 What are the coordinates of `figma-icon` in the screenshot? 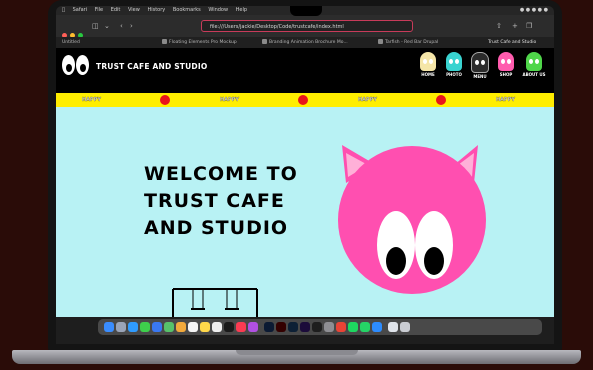 It's located at (317, 327).